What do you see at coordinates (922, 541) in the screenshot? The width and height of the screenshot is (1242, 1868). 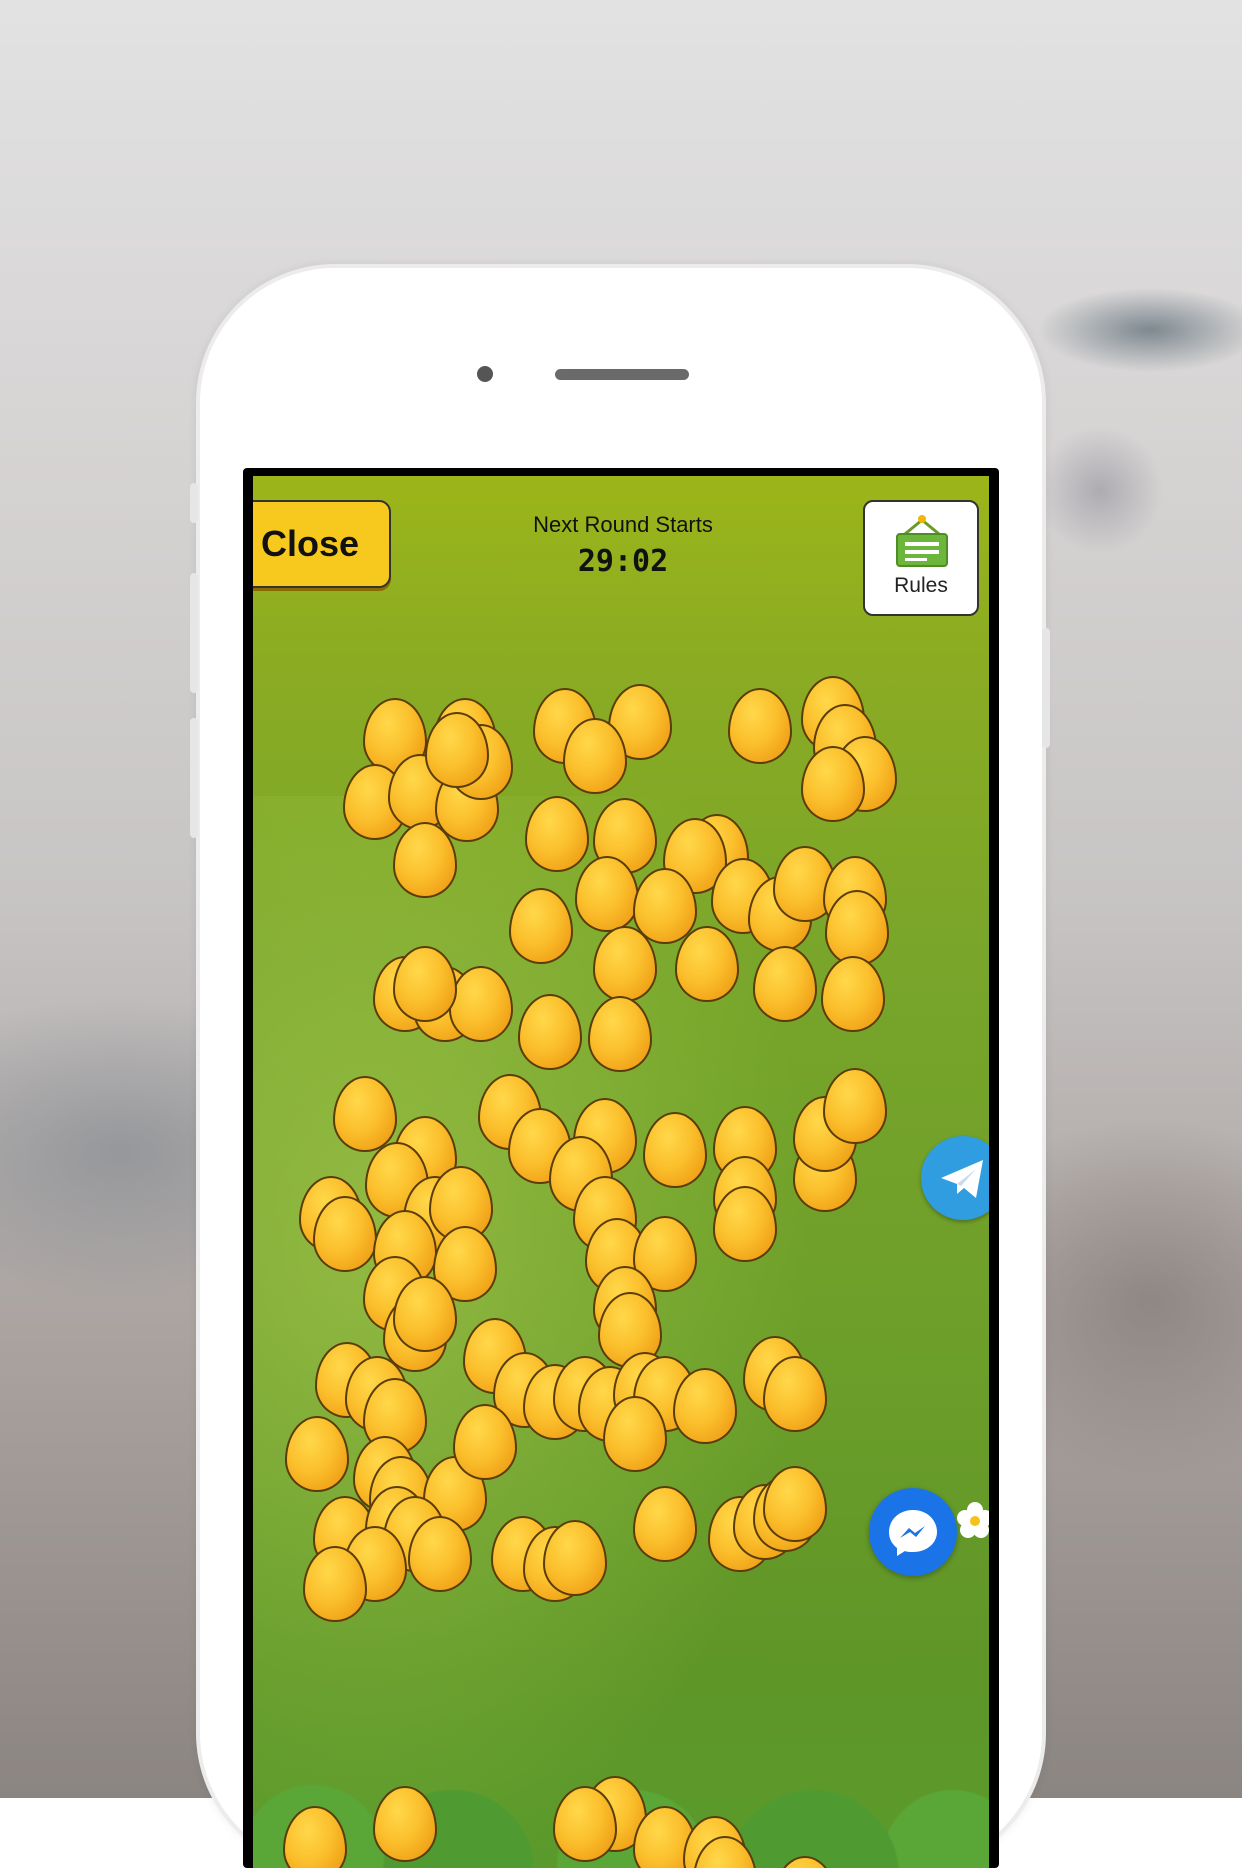 I see `signboard-icon` at bounding box center [922, 541].